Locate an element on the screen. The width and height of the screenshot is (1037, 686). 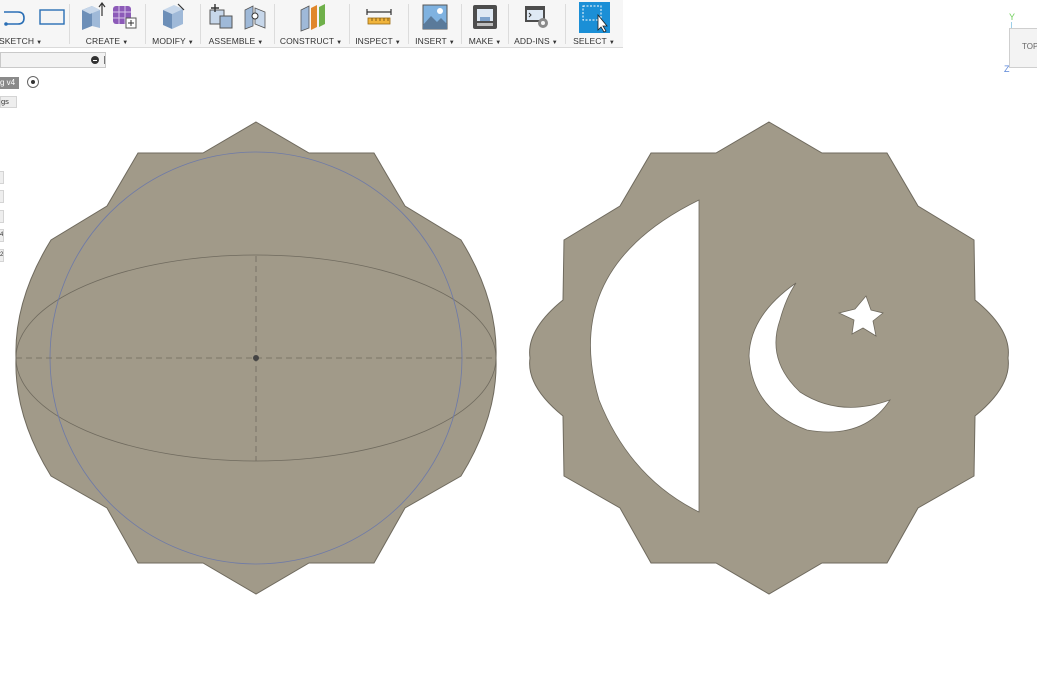
sketch-center-point is located at coordinates (256, 358).